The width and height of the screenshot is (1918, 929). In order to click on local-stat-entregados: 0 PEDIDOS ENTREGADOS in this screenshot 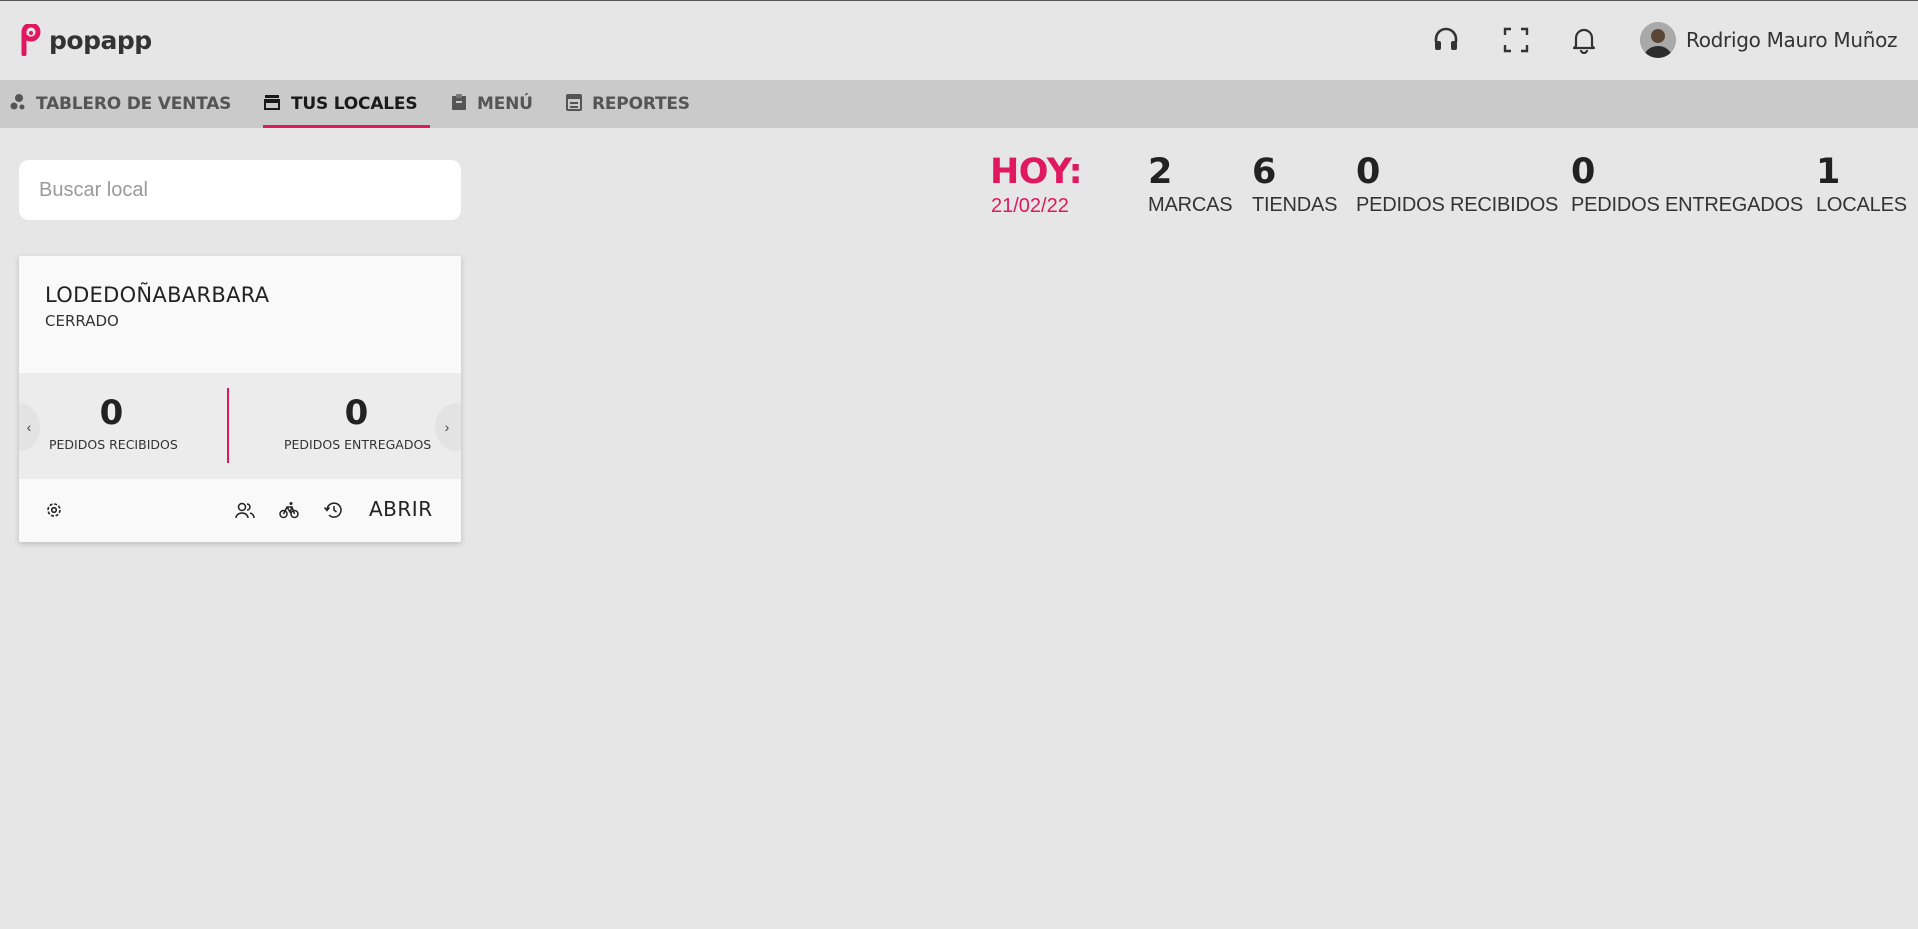, I will do `click(358, 422)`.